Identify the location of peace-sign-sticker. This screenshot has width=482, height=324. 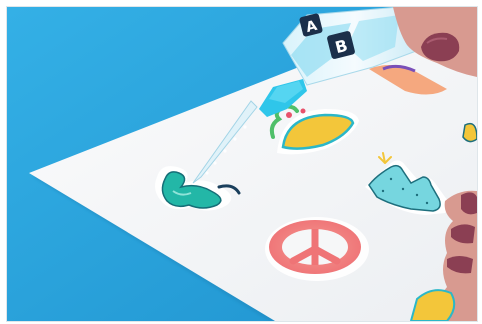
(317, 249).